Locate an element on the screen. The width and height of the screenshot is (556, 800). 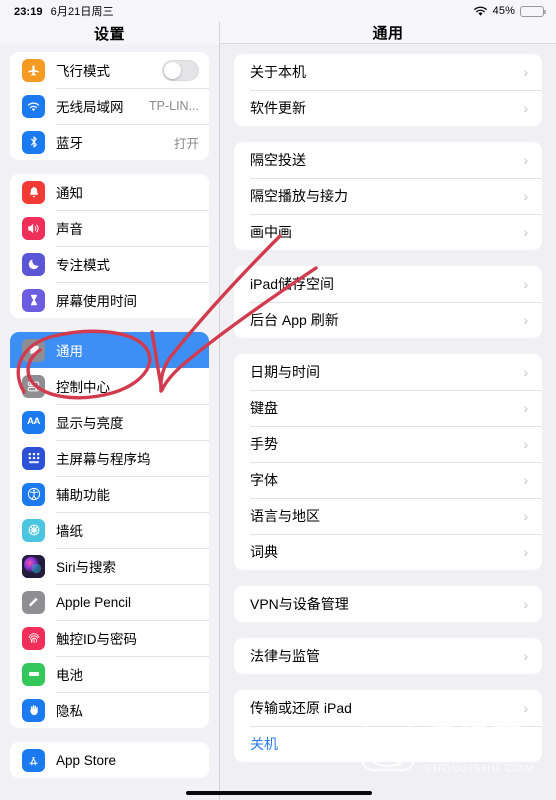
home-indicator is located at coordinates (279, 793).